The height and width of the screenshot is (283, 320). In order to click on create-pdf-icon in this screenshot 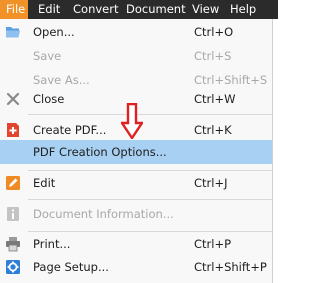, I will do `click(13, 130)`.